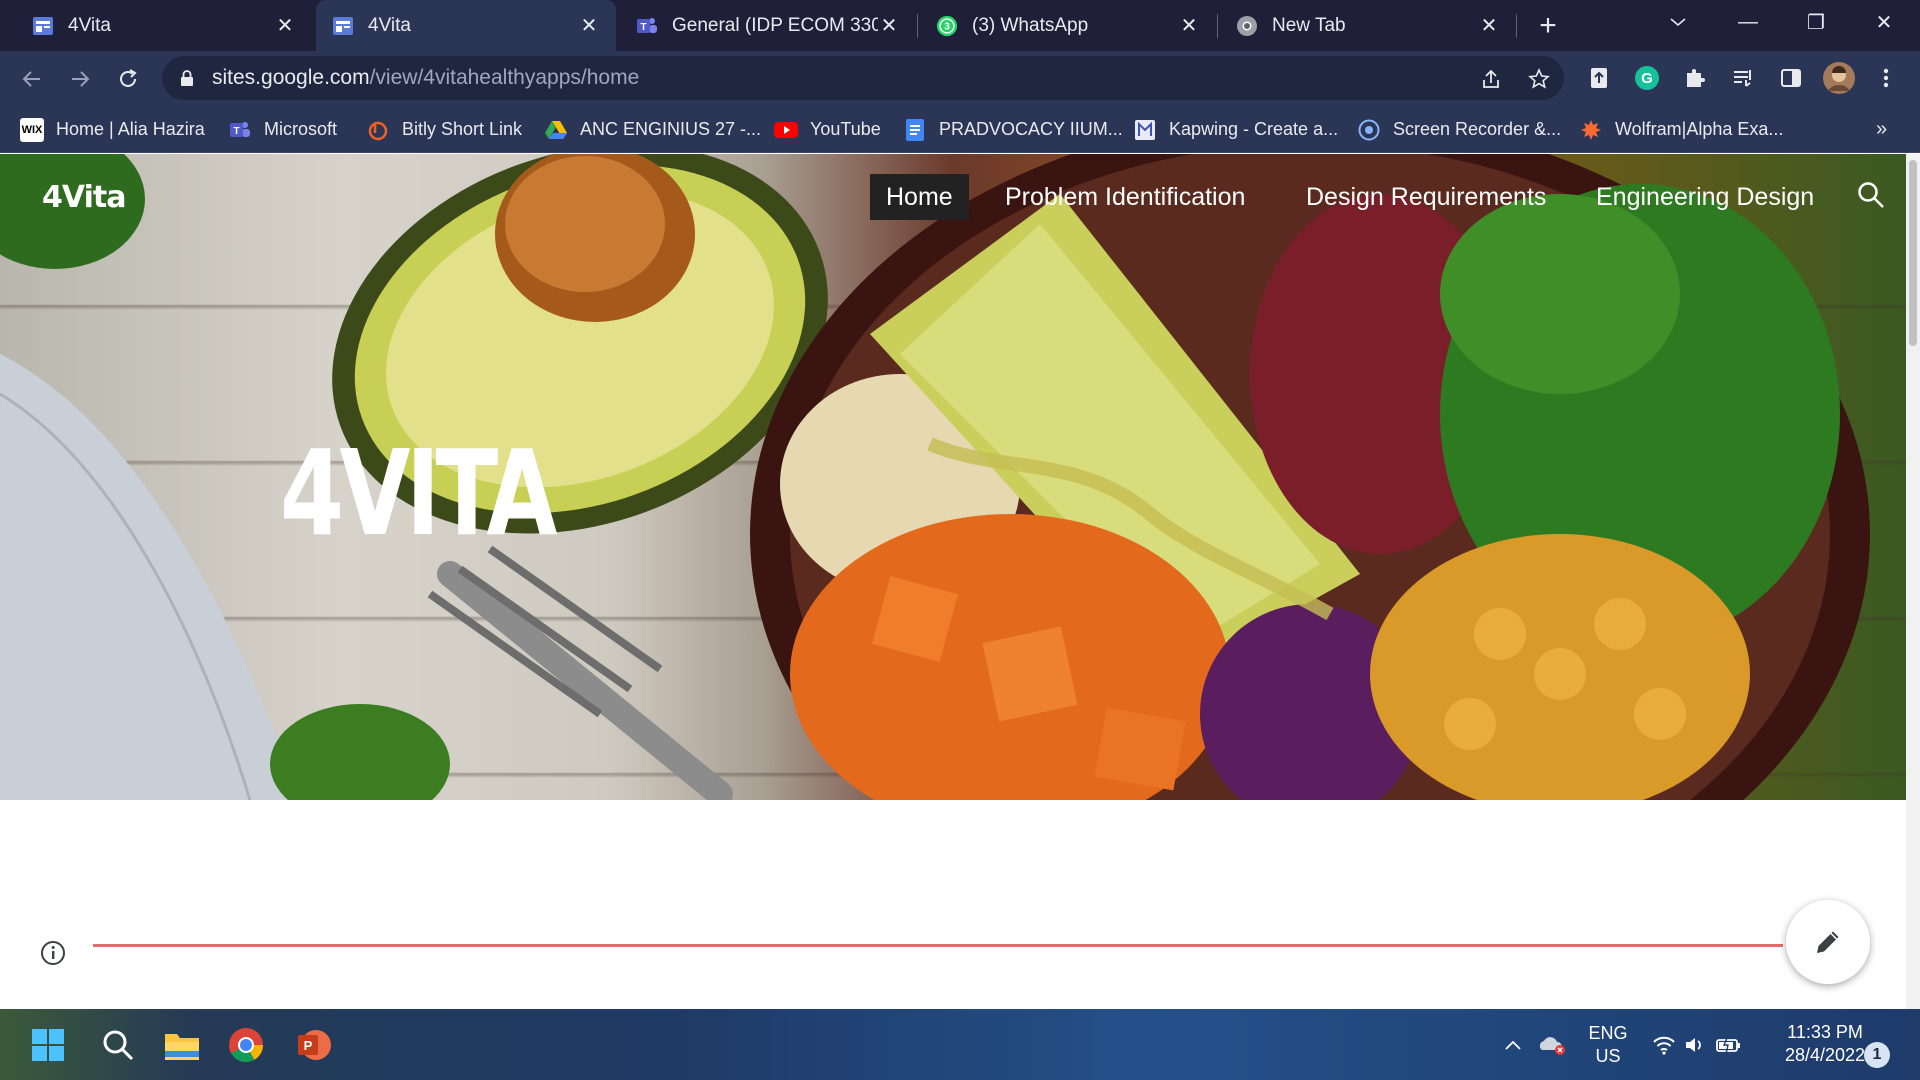  What do you see at coordinates (1748, 22) in the screenshot?
I see `minimize-button: —` at bounding box center [1748, 22].